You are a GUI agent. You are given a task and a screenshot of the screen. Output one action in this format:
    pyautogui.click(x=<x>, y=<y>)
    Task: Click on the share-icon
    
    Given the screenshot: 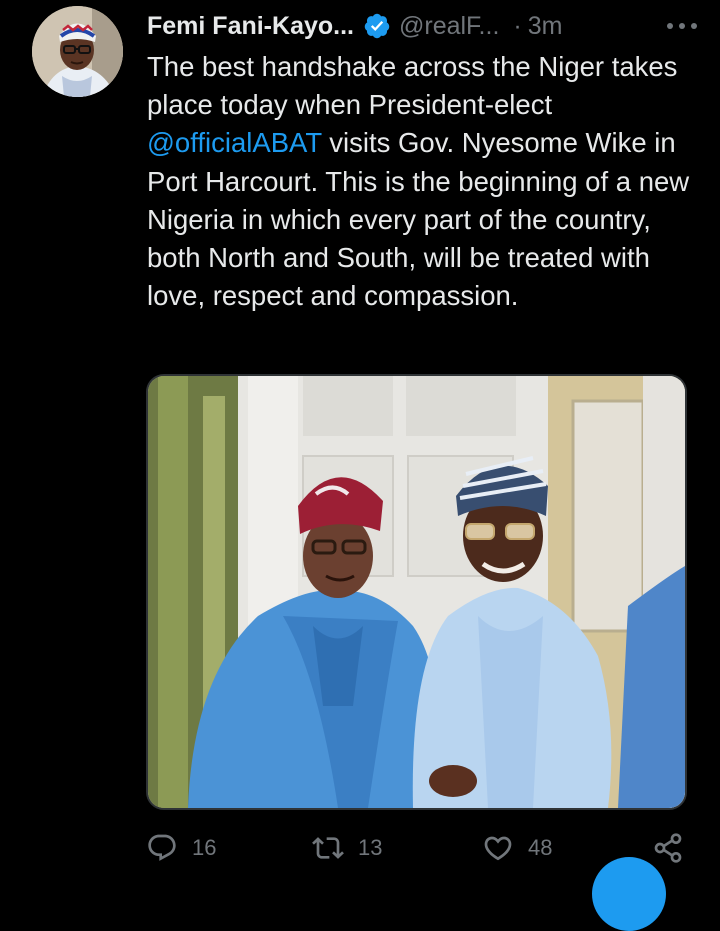 What is the action you would take?
    pyautogui.click(x=668, y=848)
    